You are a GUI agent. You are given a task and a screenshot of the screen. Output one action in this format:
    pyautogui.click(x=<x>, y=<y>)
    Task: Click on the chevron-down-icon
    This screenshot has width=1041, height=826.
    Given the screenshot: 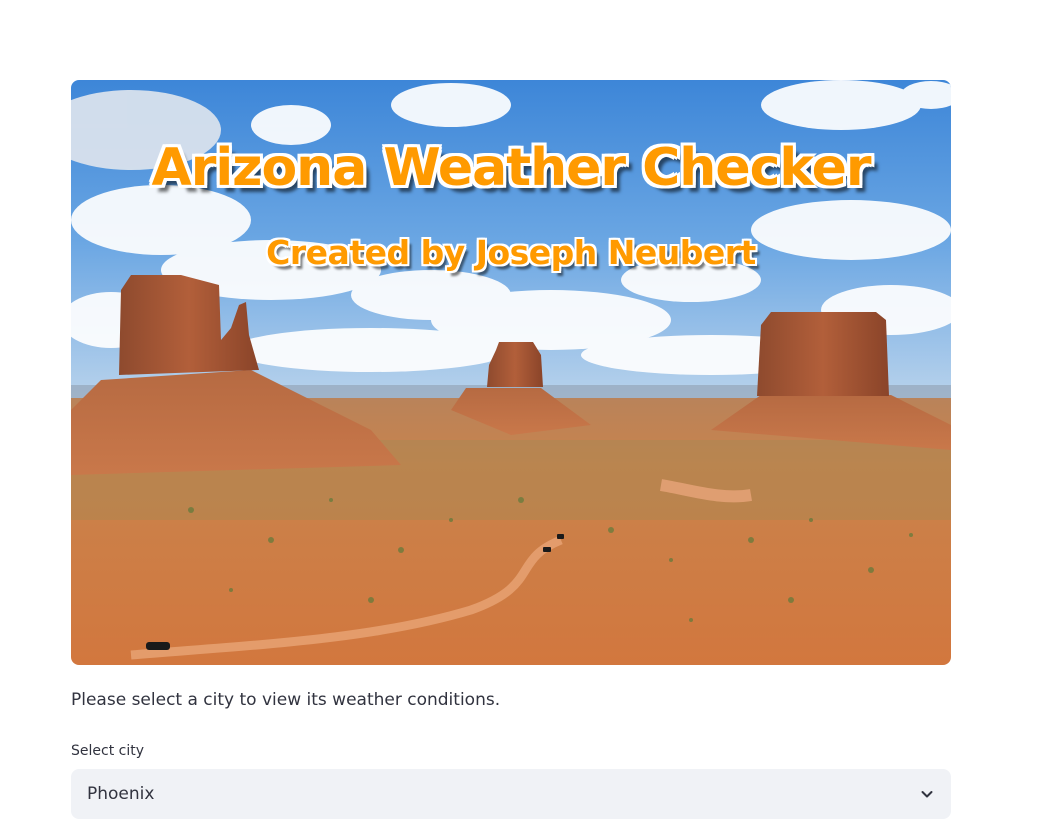 What is the action you would take?
    pyautogui.click(x=927, y=794)
    